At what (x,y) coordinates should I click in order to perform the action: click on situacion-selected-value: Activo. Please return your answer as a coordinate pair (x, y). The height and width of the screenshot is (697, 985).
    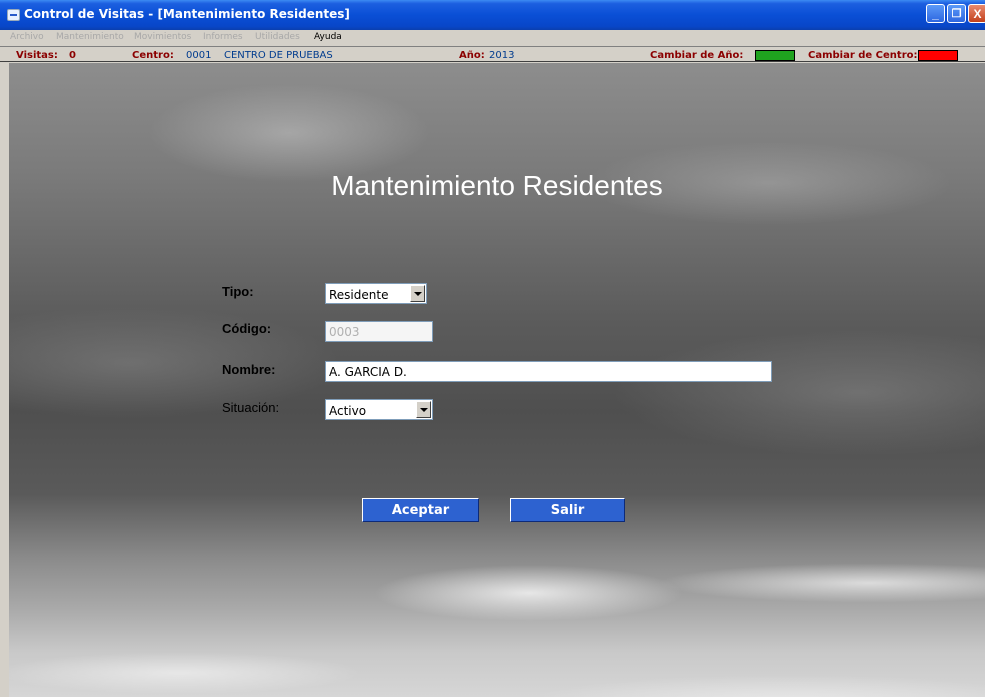
    Looking at the image, I should click on (348, 411).